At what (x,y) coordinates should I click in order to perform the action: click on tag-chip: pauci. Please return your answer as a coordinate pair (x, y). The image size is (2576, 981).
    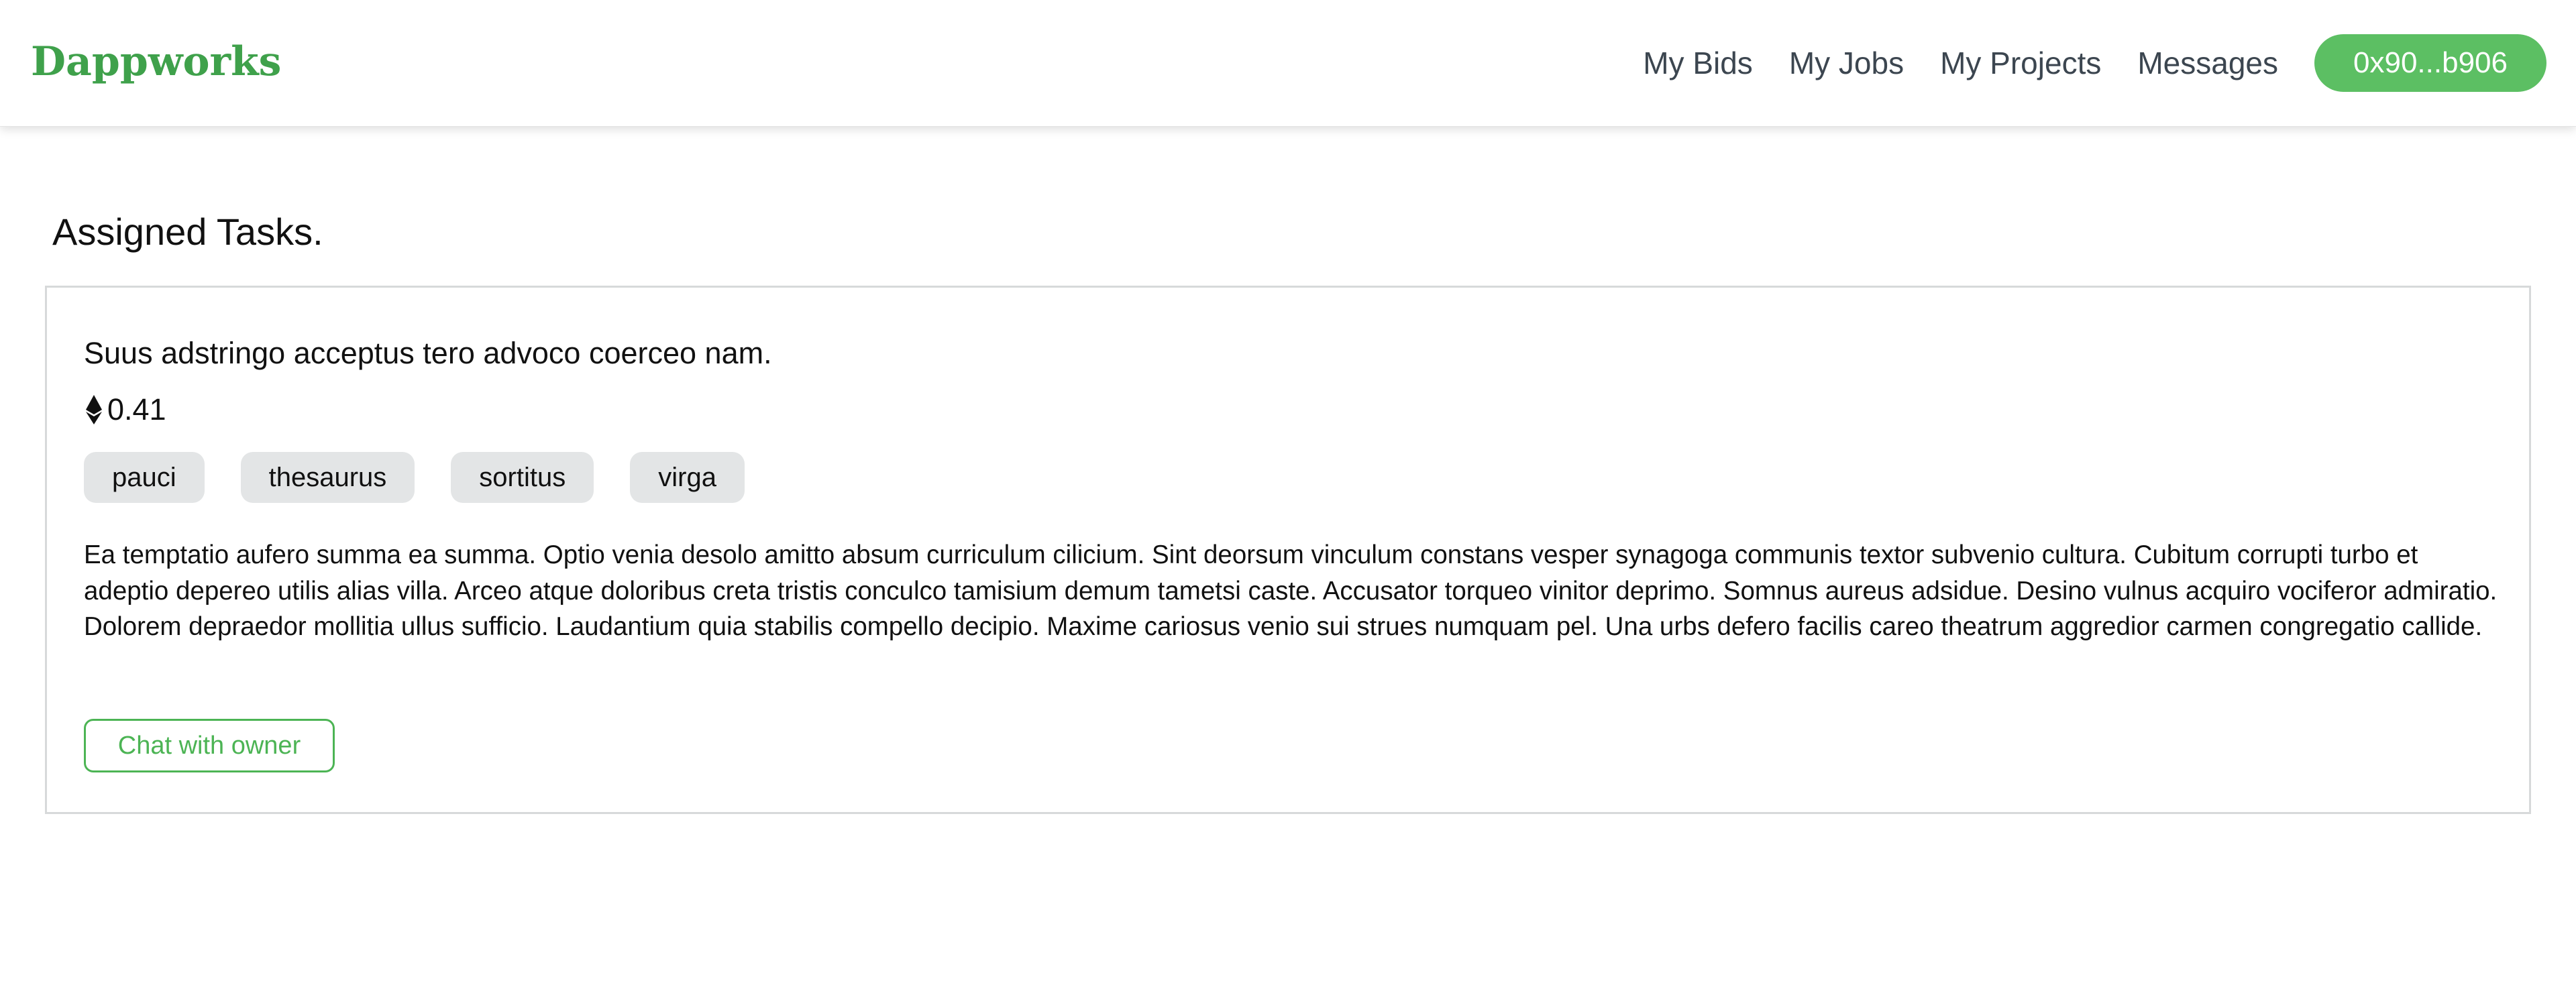
    Looking at the image, I should click on (144, 477).